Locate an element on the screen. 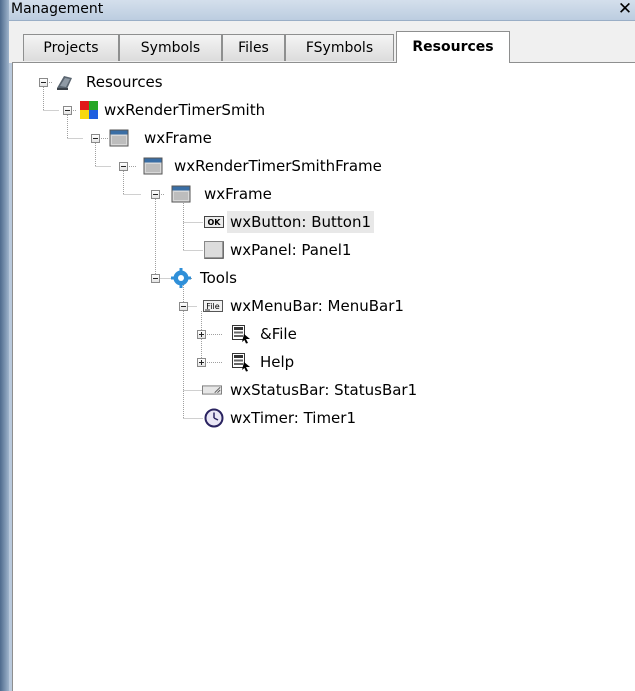 This screenshot has height=691, width=635. tab-files: Files is located at coordinates (253, 47).